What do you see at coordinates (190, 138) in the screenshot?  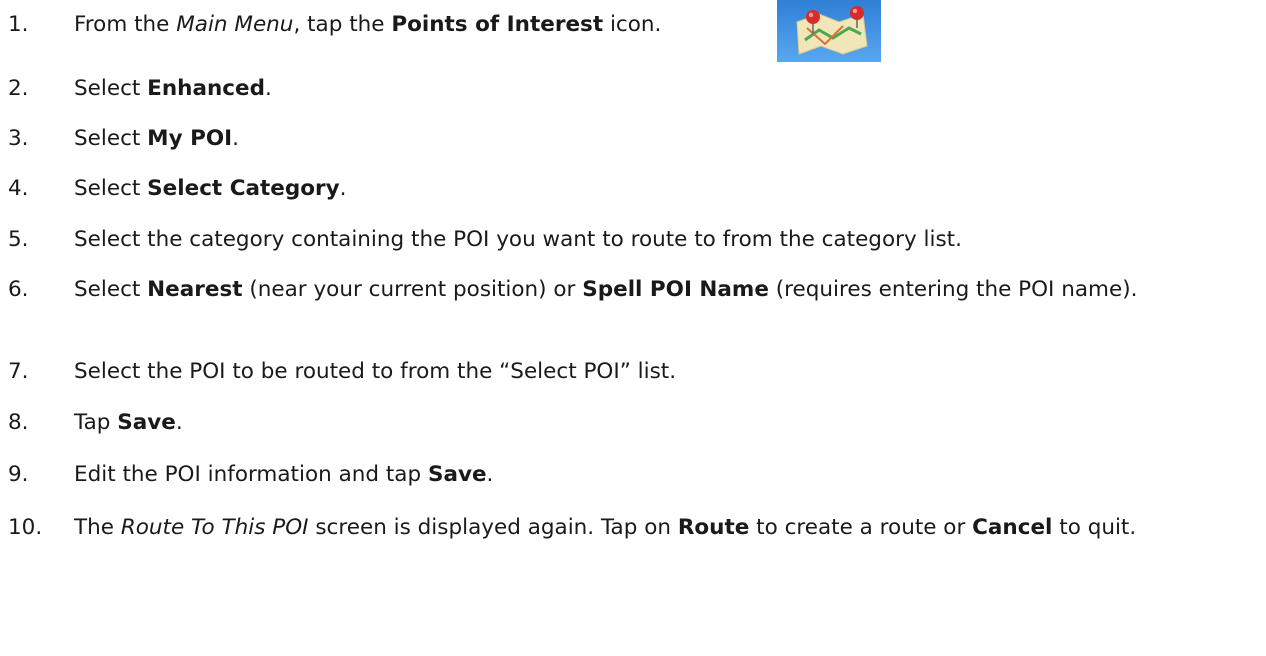 I see `ui-term: My POI` at bounding box center [190, 138].